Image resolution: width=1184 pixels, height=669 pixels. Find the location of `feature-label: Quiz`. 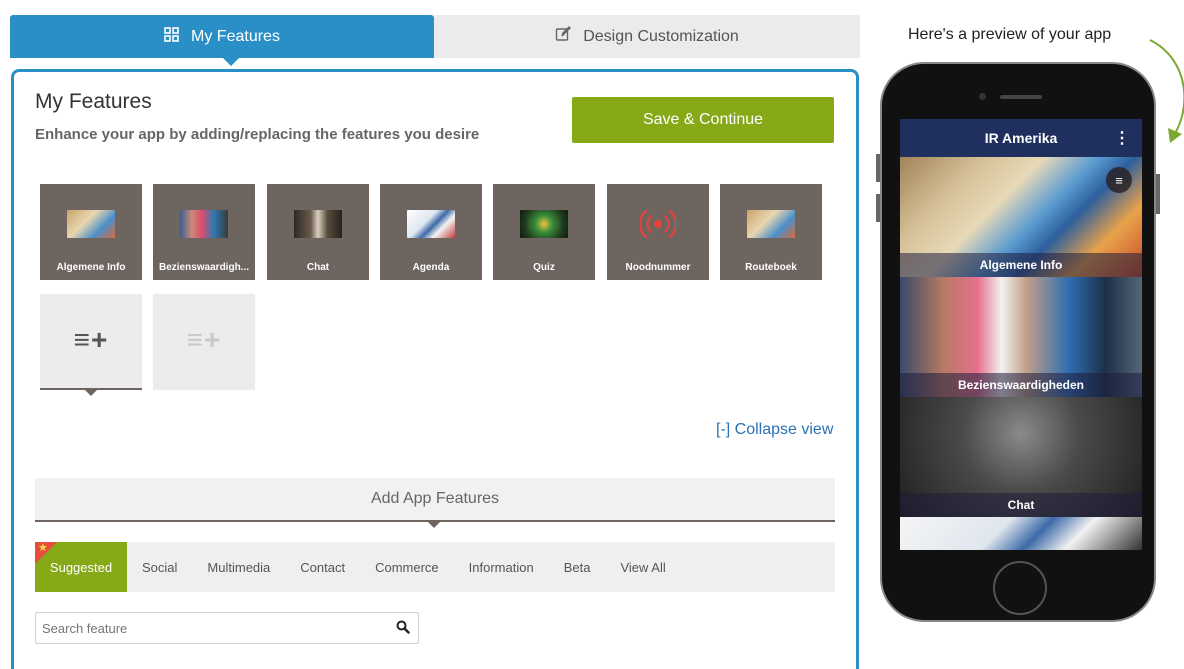

feature-label: Quiz is located at coordinates (544, 267).